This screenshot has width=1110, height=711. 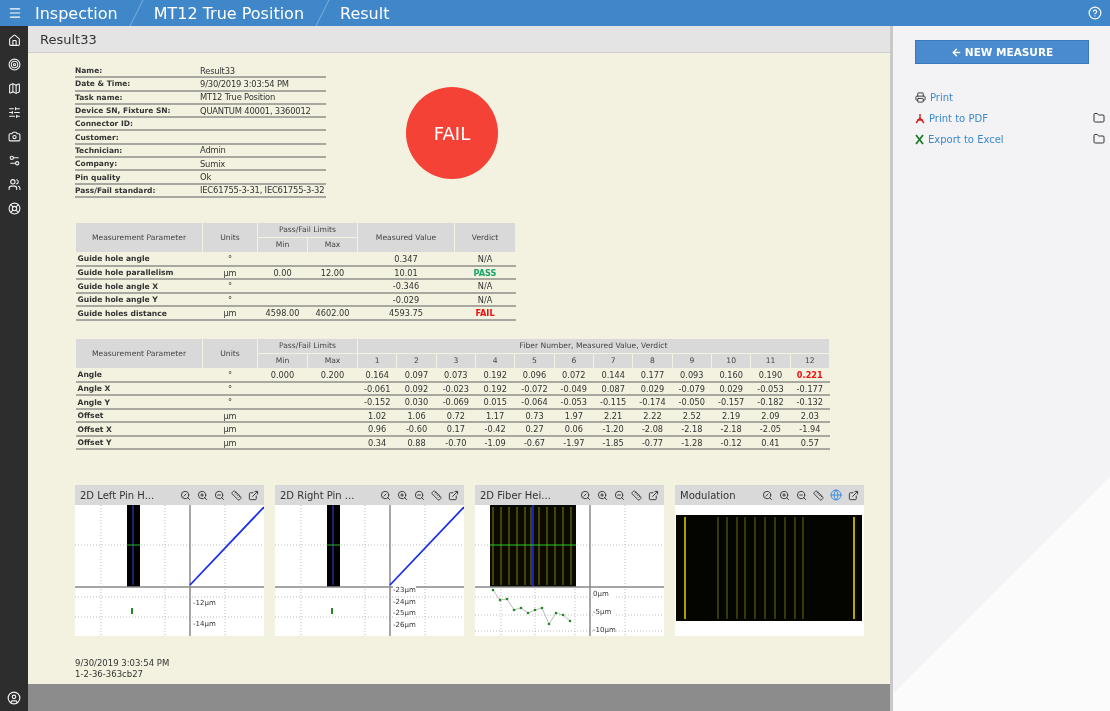 What do you see at coordinates (534, 402) in the screenshot?
I see `table-cell: -0.064` at bounding box center [534, 402].